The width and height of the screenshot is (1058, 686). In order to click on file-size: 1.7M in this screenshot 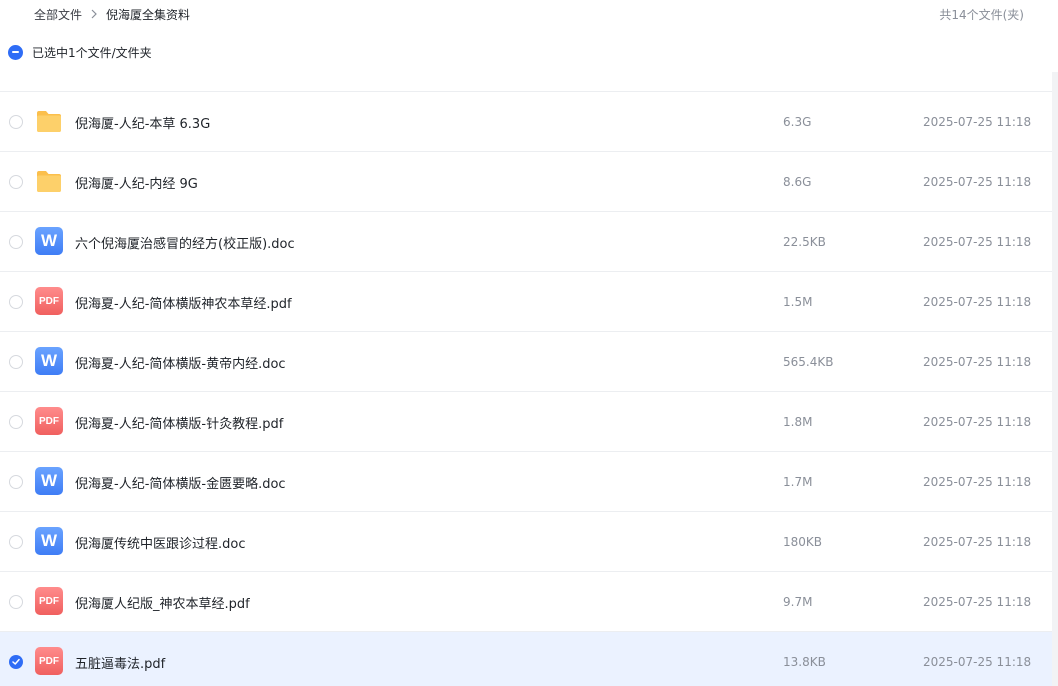, I will do `click(798, 482)`.